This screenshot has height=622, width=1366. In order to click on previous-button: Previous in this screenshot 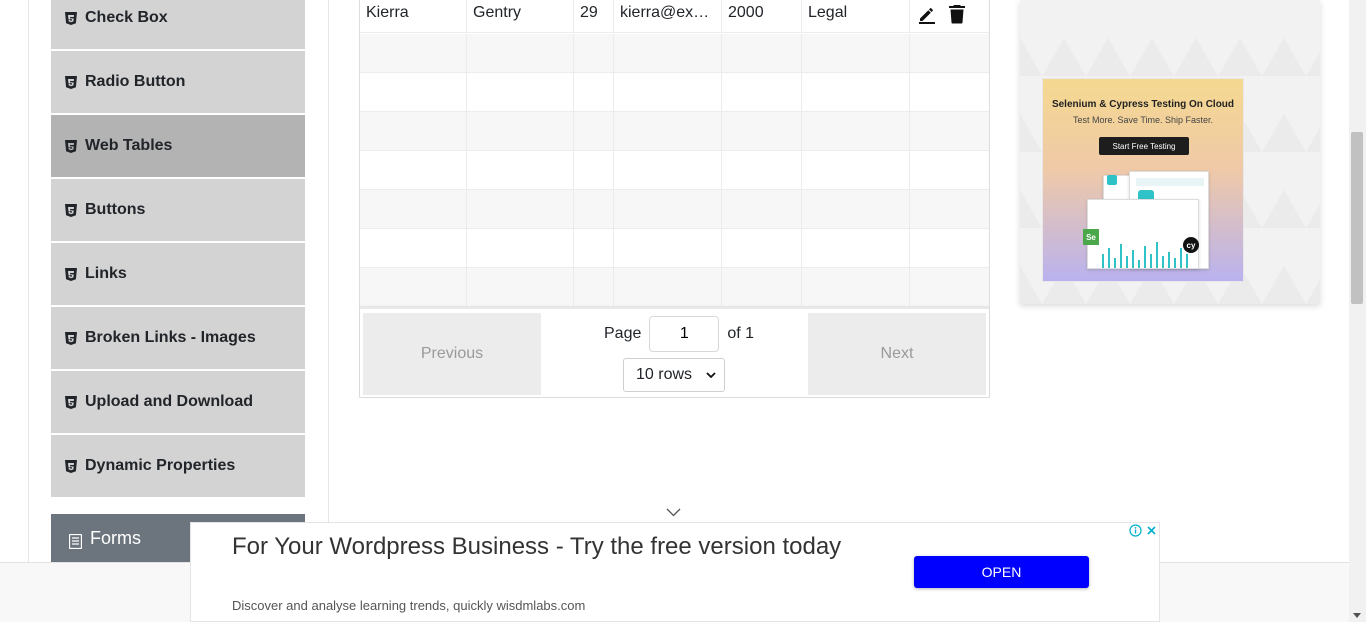, I will do `click(452, 354)`.